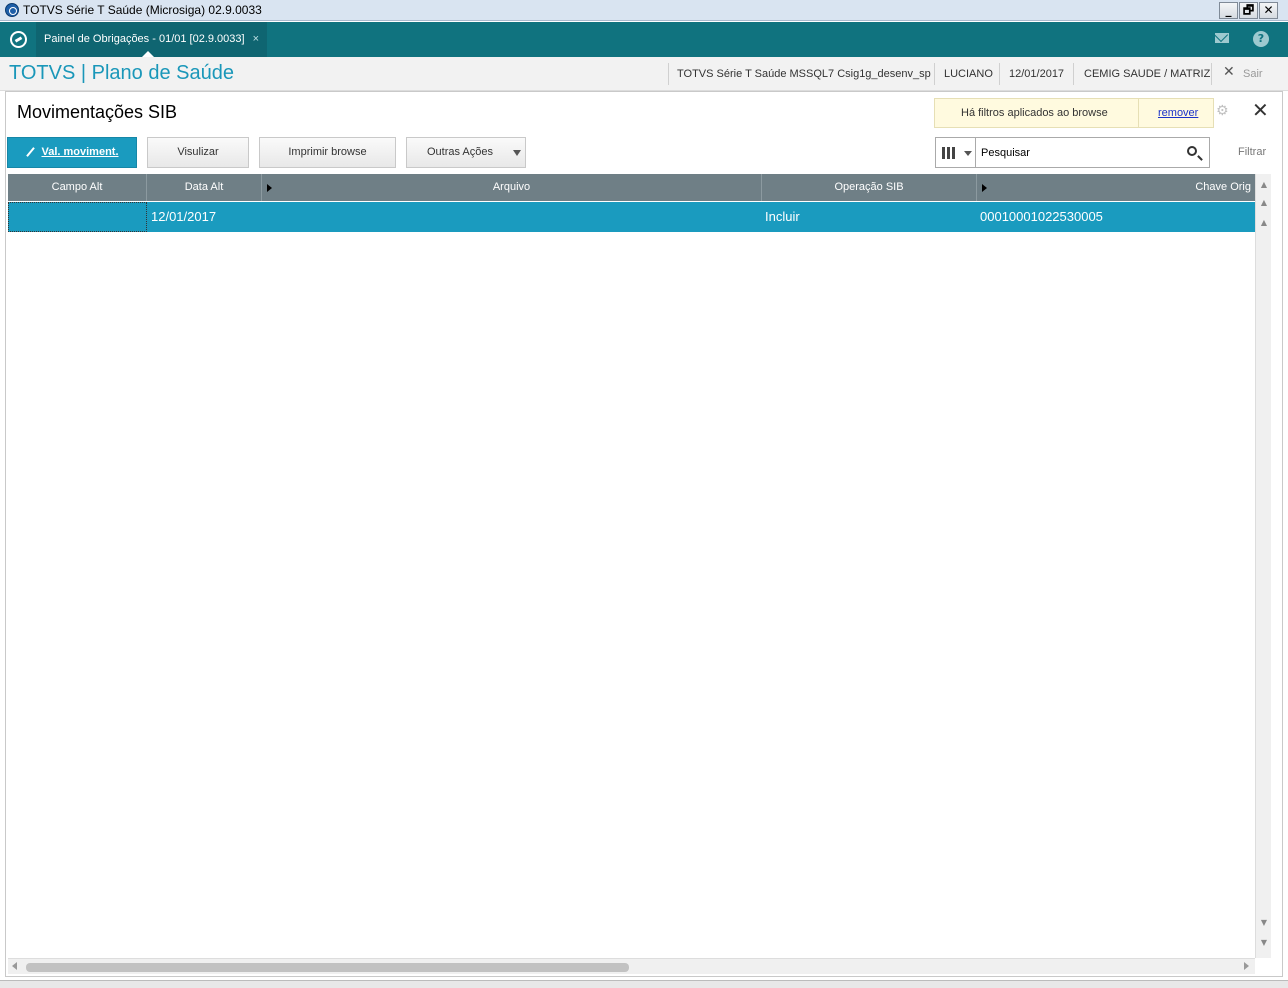 The width and height of the screenshot is (1288, 988). I want to click on scroll-down-icon: ▼, so click(1264, 923).